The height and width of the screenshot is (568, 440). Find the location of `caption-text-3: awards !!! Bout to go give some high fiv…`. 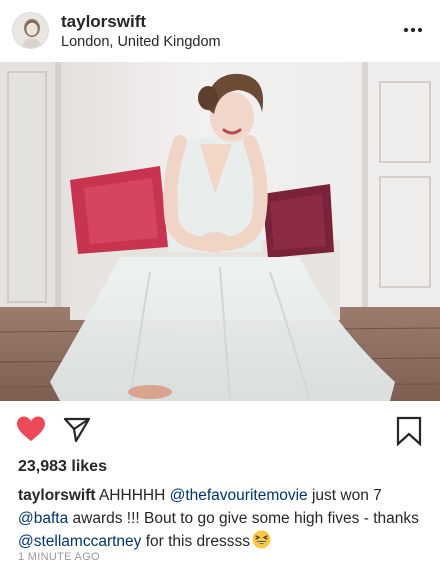

caption-text-3: awards !!! Bout to go give some high fiv… is located at coordinates (243, 518).